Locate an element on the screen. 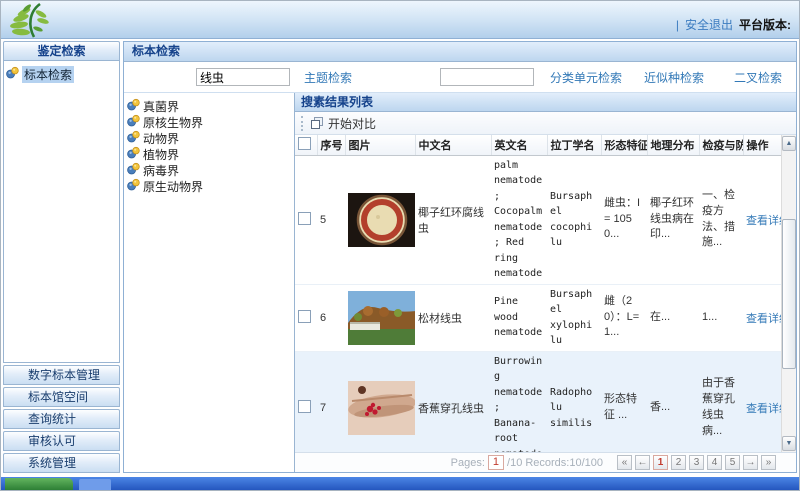 Image resolution: width=800 pixels, height=491 pixels. sidebar-item-specimen-search: 标本检索 is located at coordinates (61, 74).